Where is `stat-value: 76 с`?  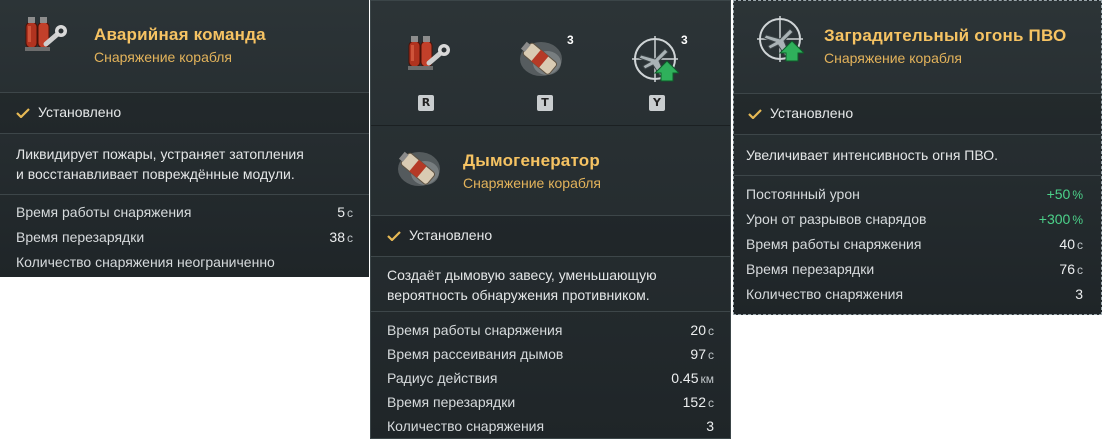 stat-value: 76 с is located at coordinates (1071, 269).